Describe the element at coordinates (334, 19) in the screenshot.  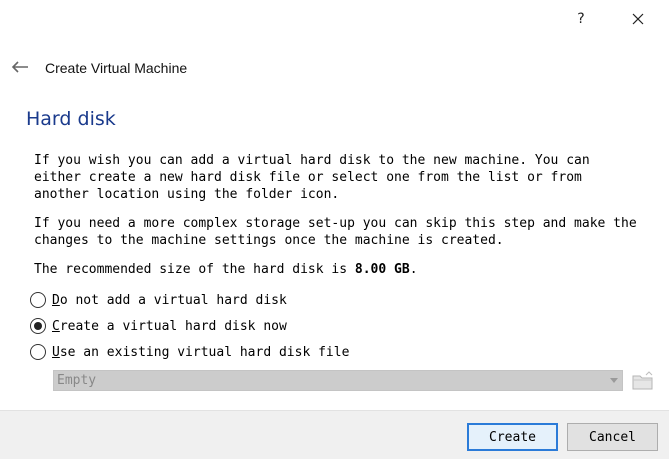
I see `title-bar: ?` at that location.